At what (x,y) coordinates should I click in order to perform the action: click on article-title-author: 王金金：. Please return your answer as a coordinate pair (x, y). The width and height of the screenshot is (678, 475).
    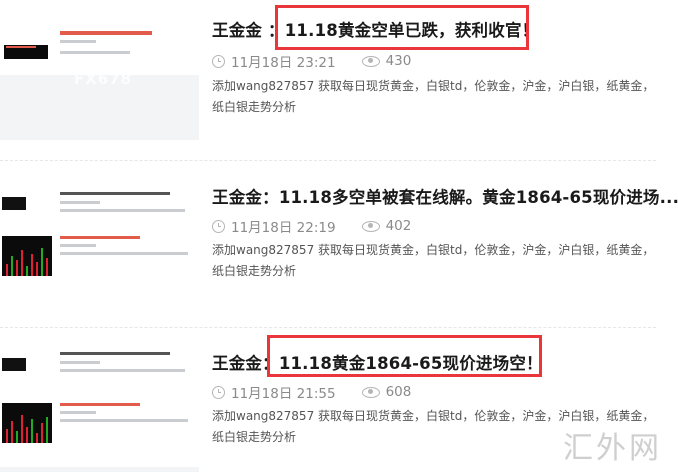
    Looking at the image, I should click on (245, 197).